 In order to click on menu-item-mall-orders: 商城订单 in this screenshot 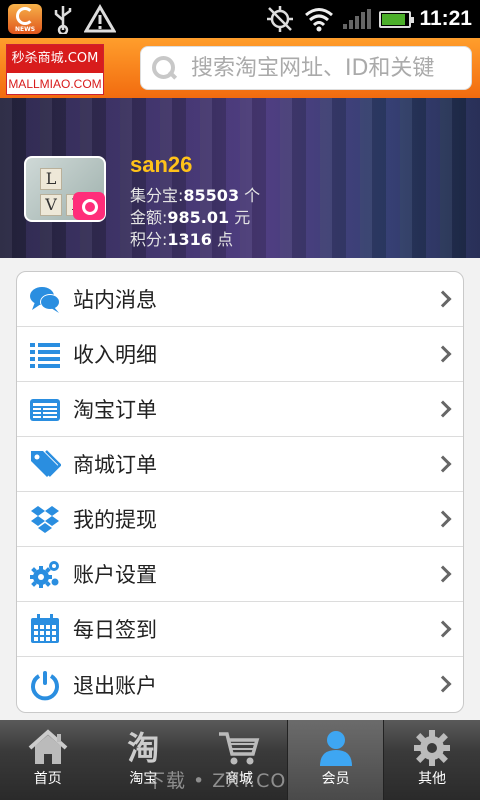, I will do `click(240, 464)`.